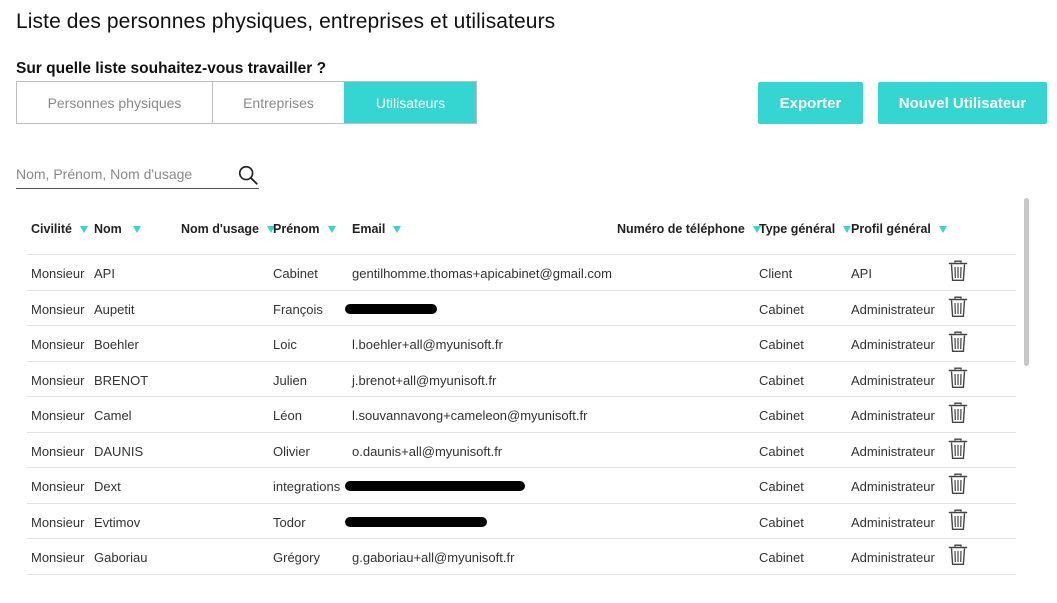  What do you see at coordinates (117, 522) in the screenshot?
I see `cell-nom: Evtimov` at bounding box center [117, 522].